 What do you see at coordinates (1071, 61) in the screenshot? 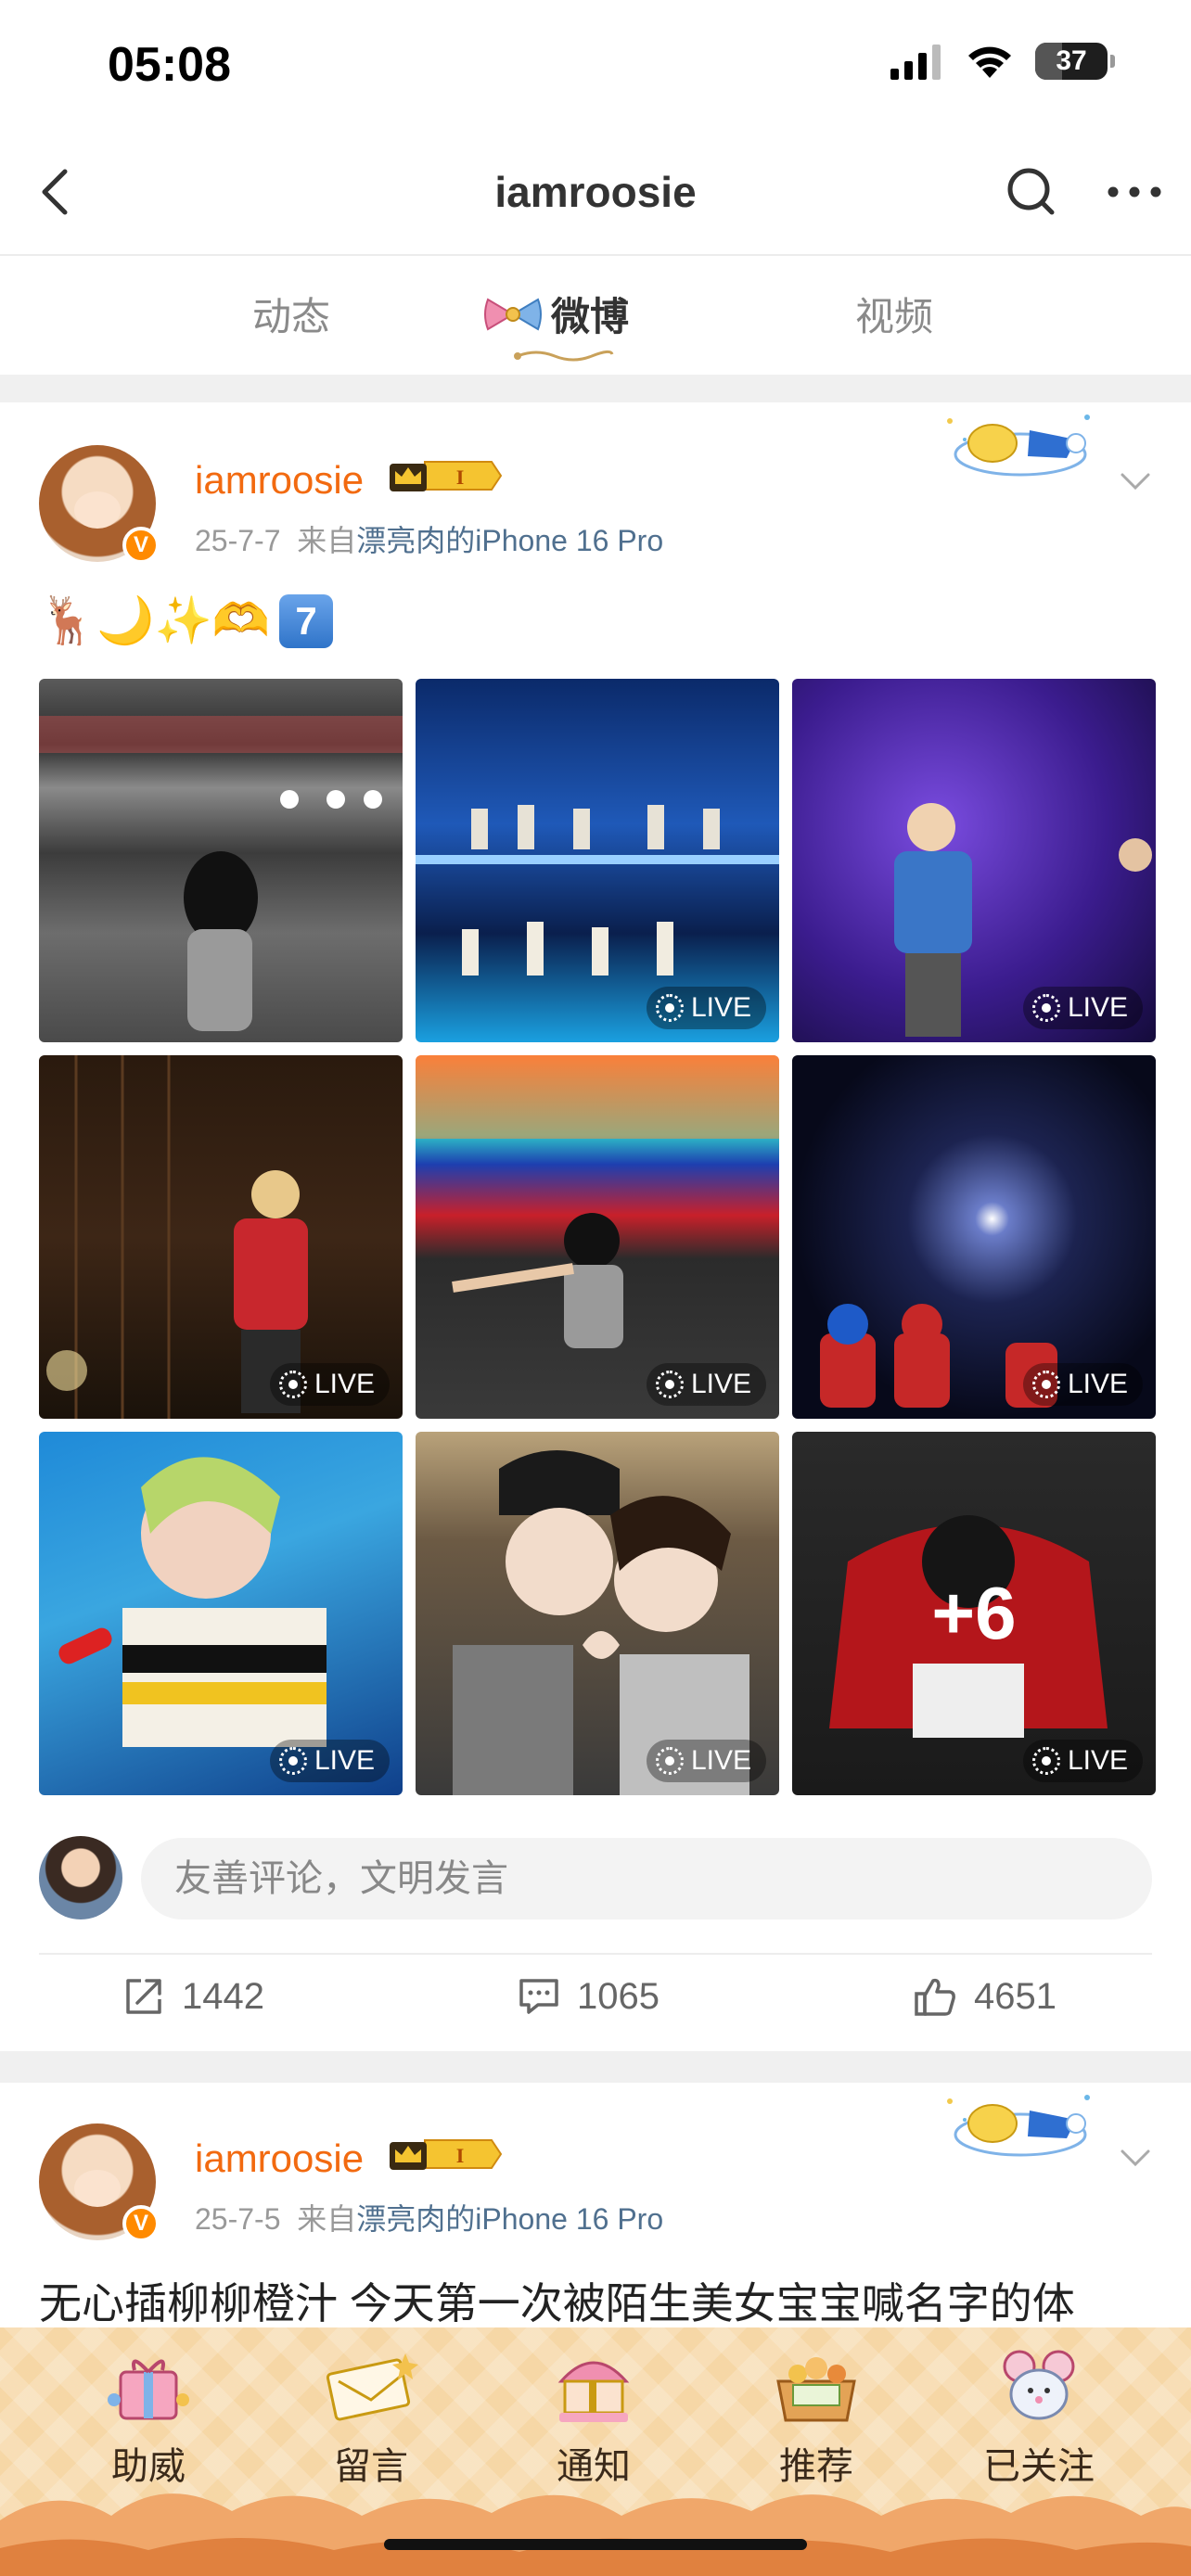
I see `battery-level: 37` at bounding box center [1071, 61].